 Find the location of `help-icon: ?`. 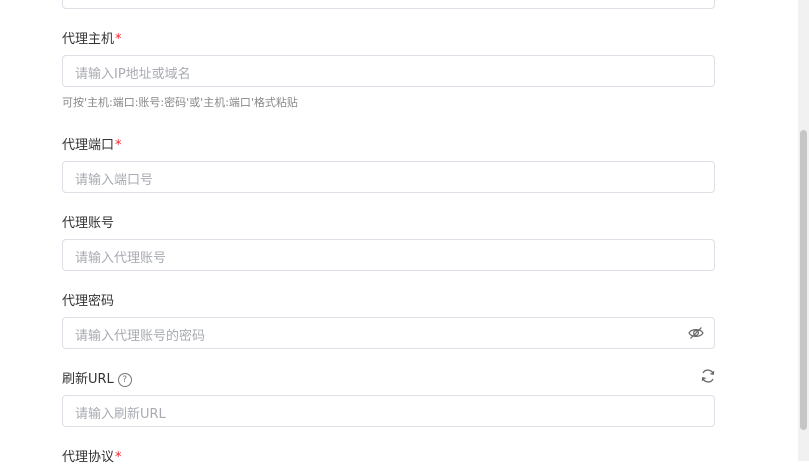

help-icon: ? is located at coordinates (124, 380).